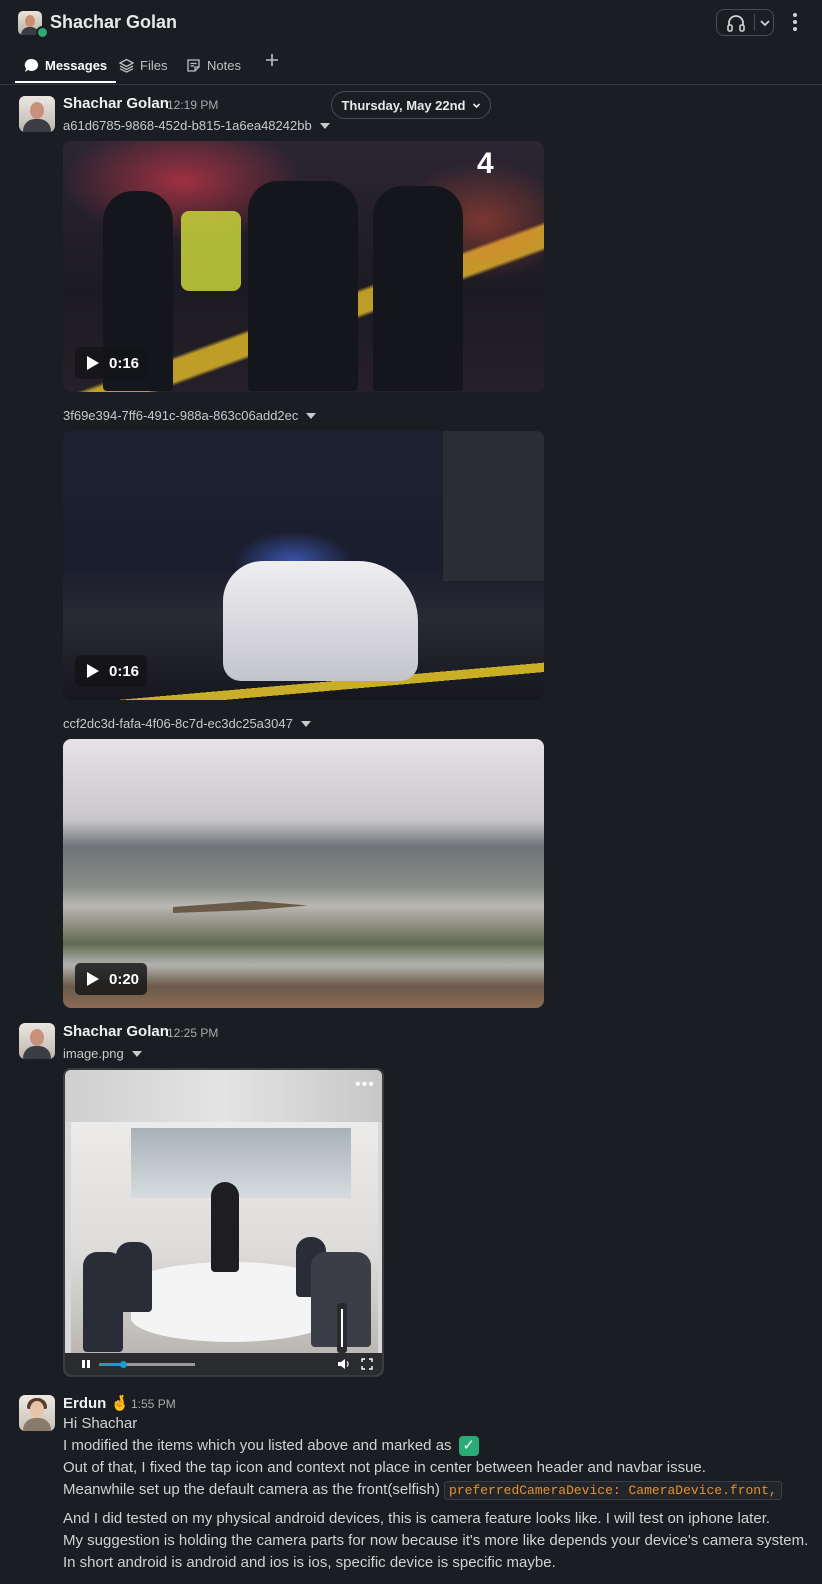  What do you see at coordinates (224, 65) in the screenshot?
I see `tab-label: Notes` at bounding box center [224, 65].